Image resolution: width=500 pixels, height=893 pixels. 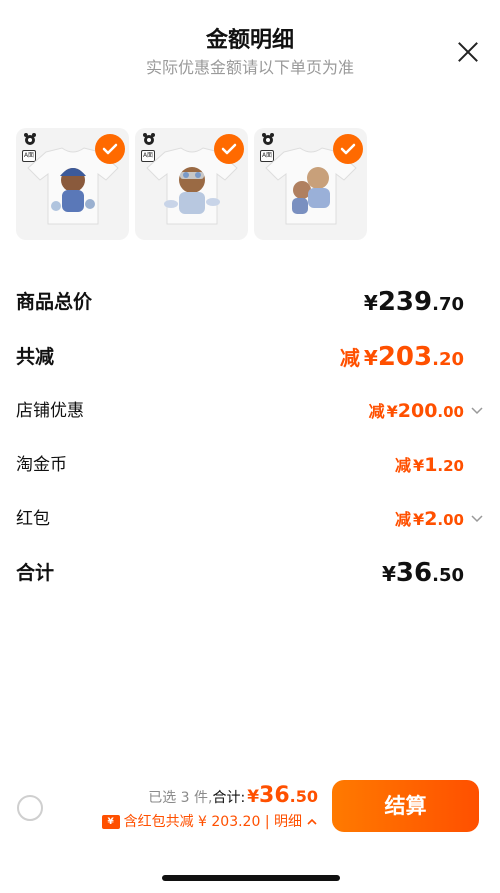 What do you see at coordinates (250, 411) in the screenshot?
I see `row-store-discount: 店铺优惠 减 ¥200.00` at bounding box center [250, 411].